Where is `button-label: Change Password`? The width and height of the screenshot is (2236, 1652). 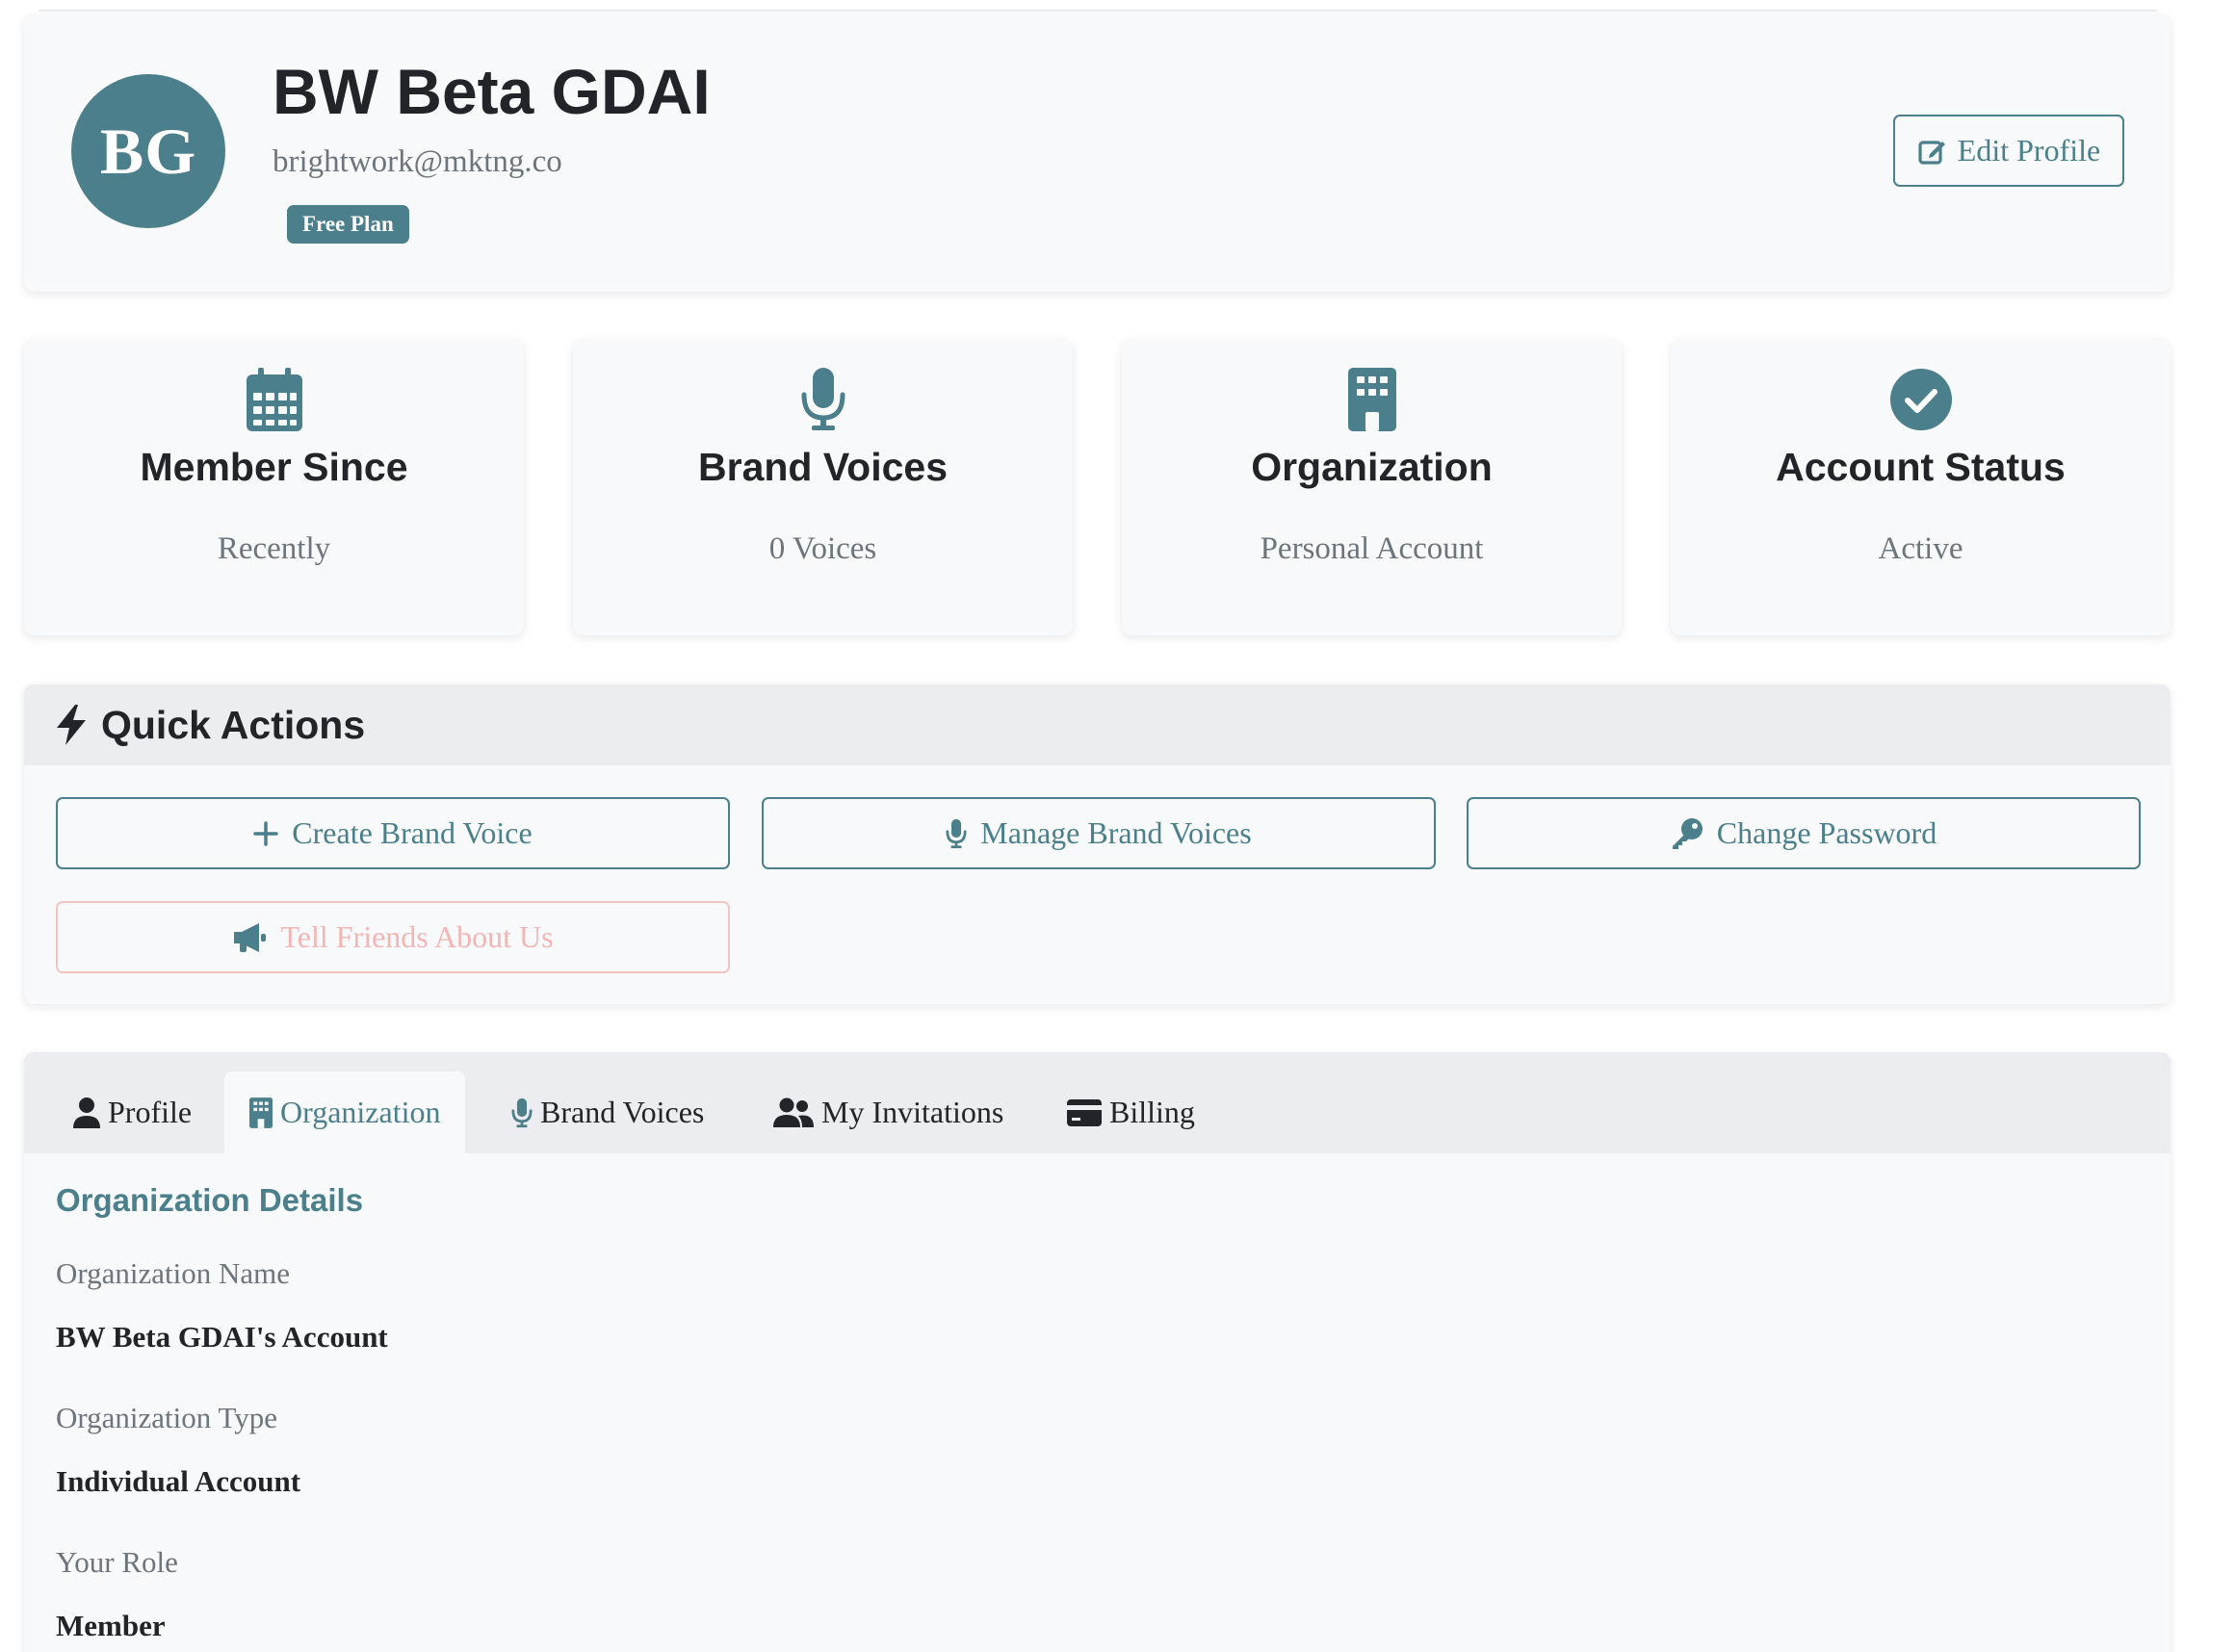
button-label: Change Password is located at coordinates (1827, 832).